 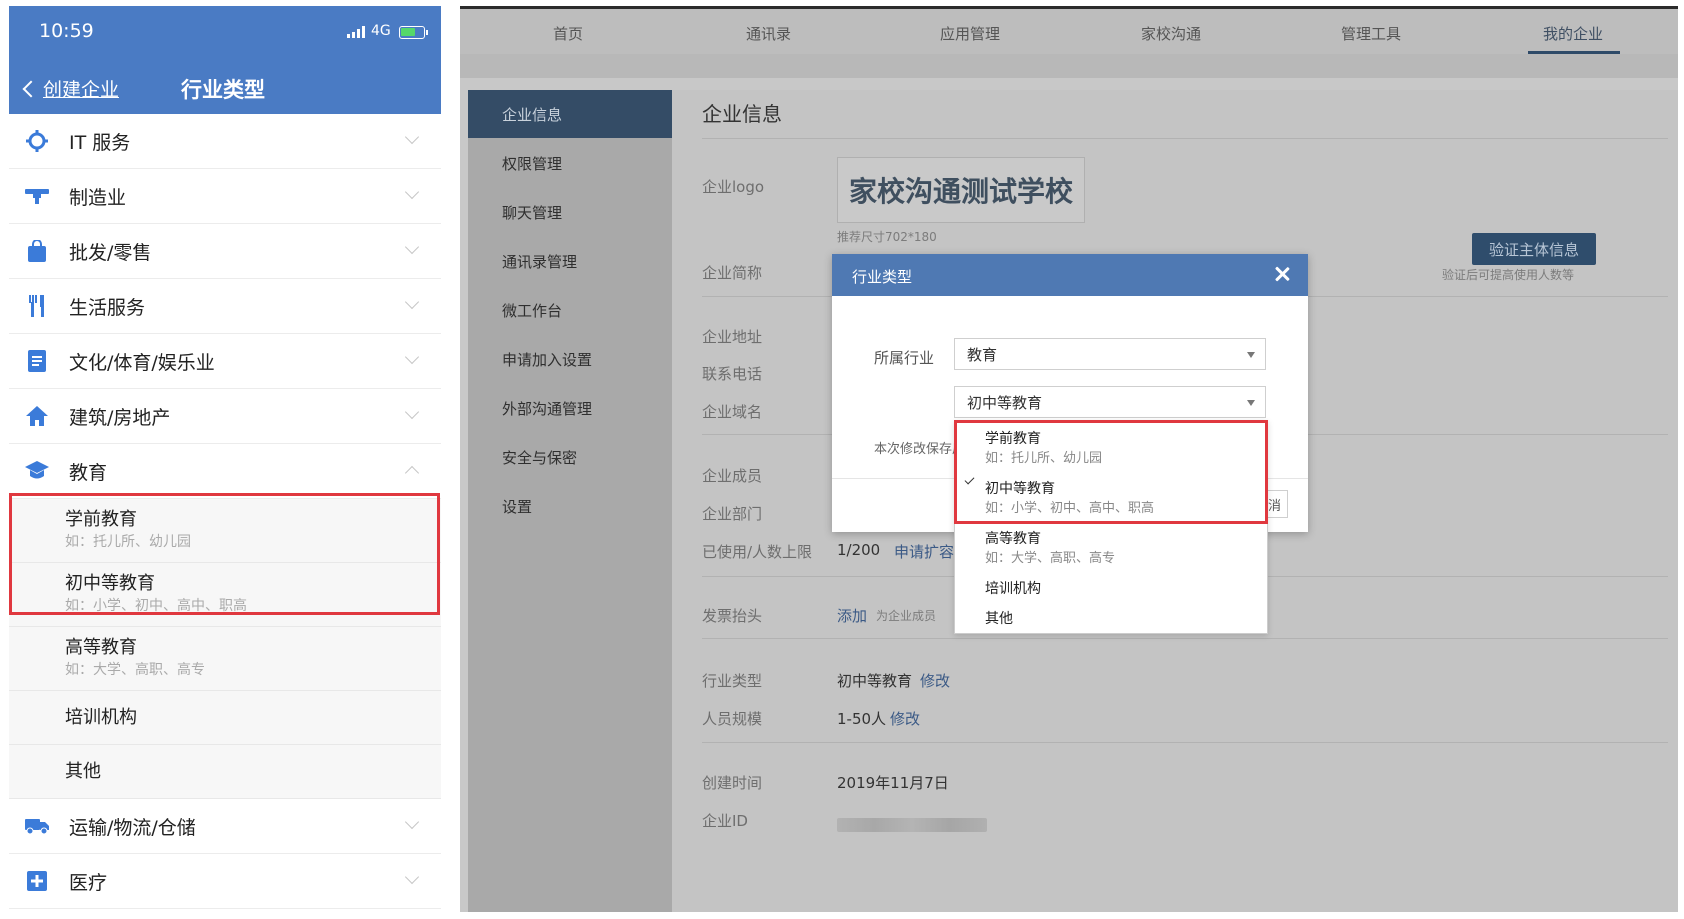 What do you see at coordinates (887, 237) in the screenshot?
I see `logo-hint: 推荐尺寸702*180` at bounding box center [887, 237].